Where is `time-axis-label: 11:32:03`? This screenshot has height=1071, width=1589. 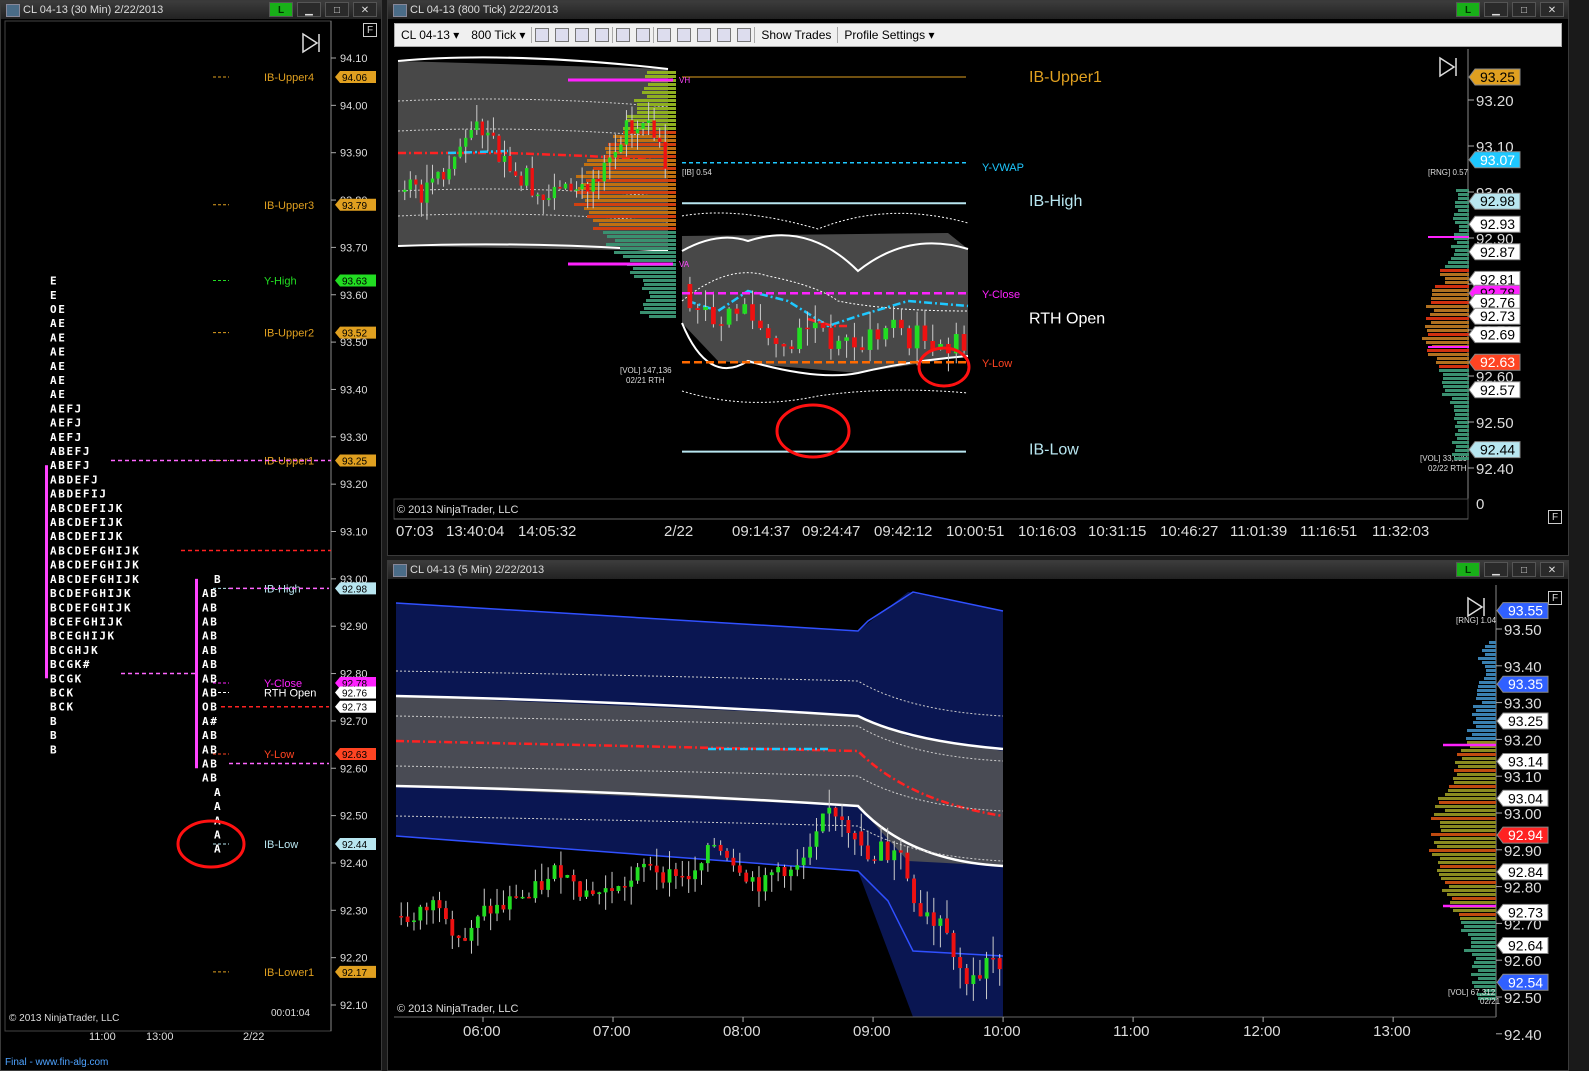
time-axis-label: 11:32:03 is located at coordinates (1400, 531).